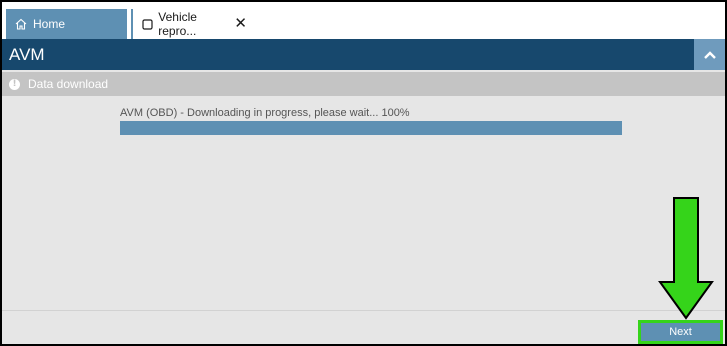 The image size is (727, 346). Describe the element at coordinates (49, 24) in the screenshot. I see `tab-home-label: Home` at that location.